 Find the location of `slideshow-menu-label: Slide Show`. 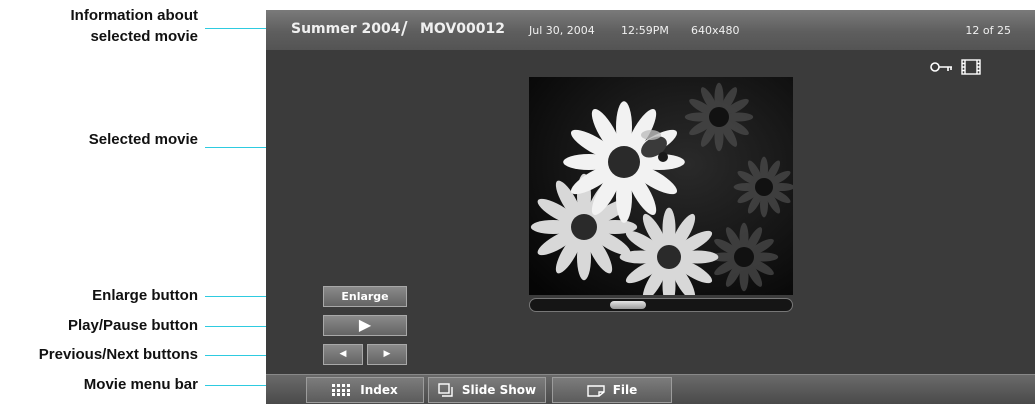

slideshow-menu-label: Slide Show is located at coordinates (499, 390).